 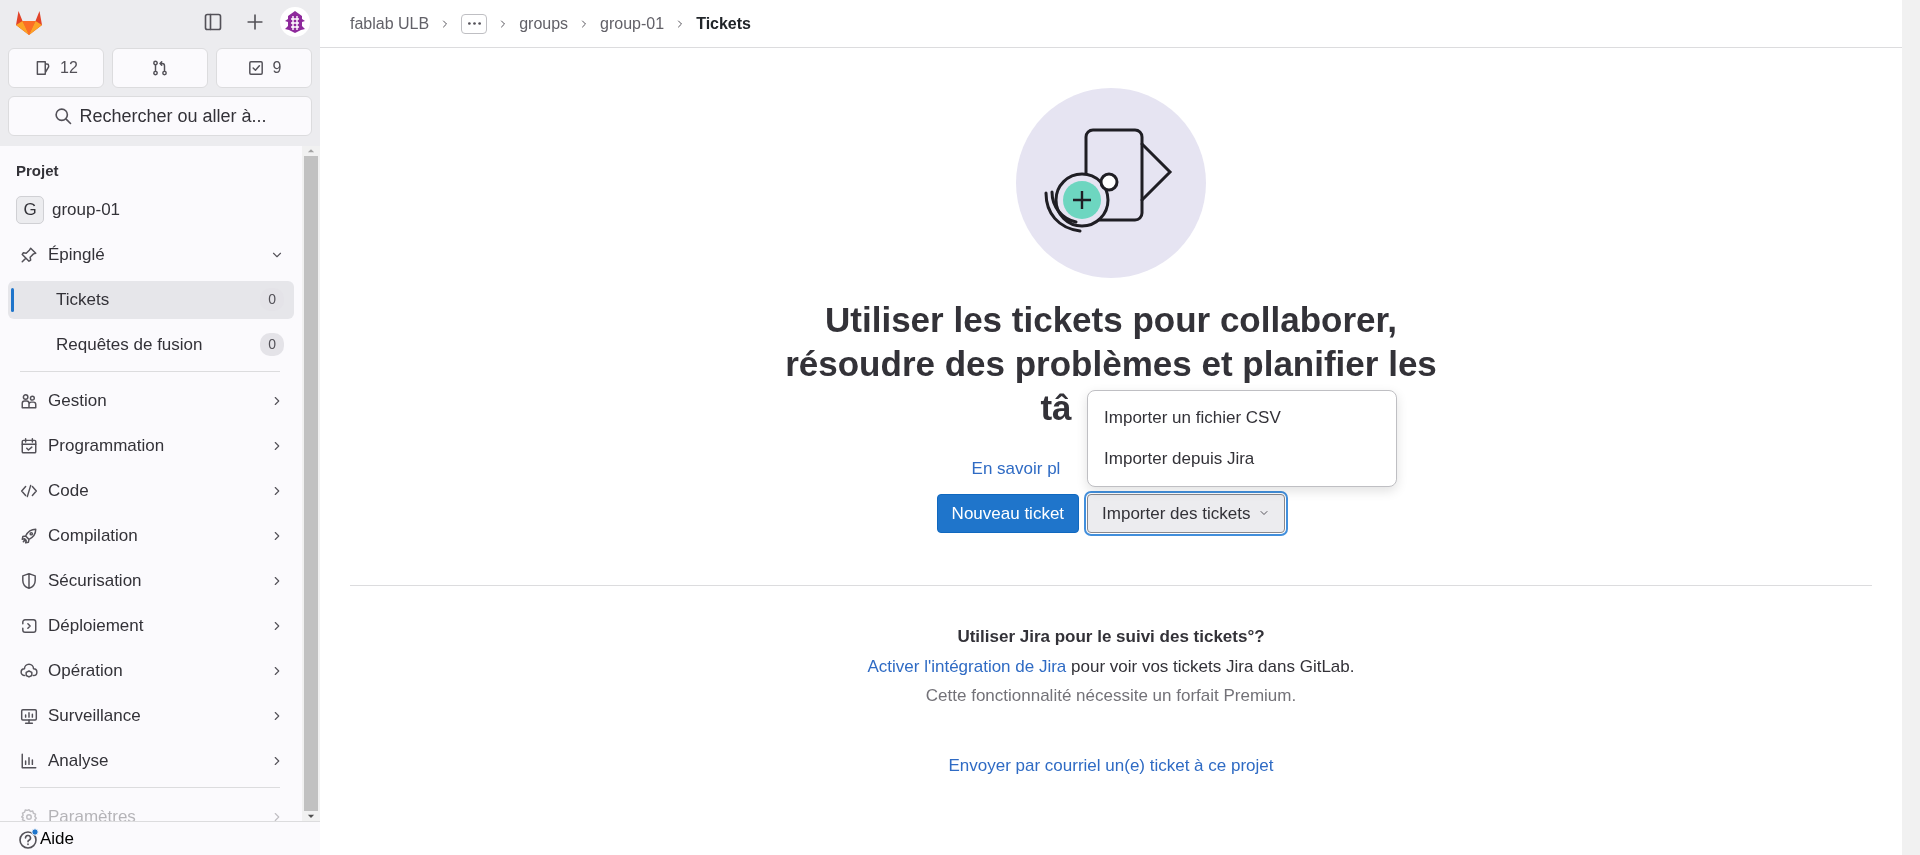 I want to click on plus-icon, so click(x=255, y=22).